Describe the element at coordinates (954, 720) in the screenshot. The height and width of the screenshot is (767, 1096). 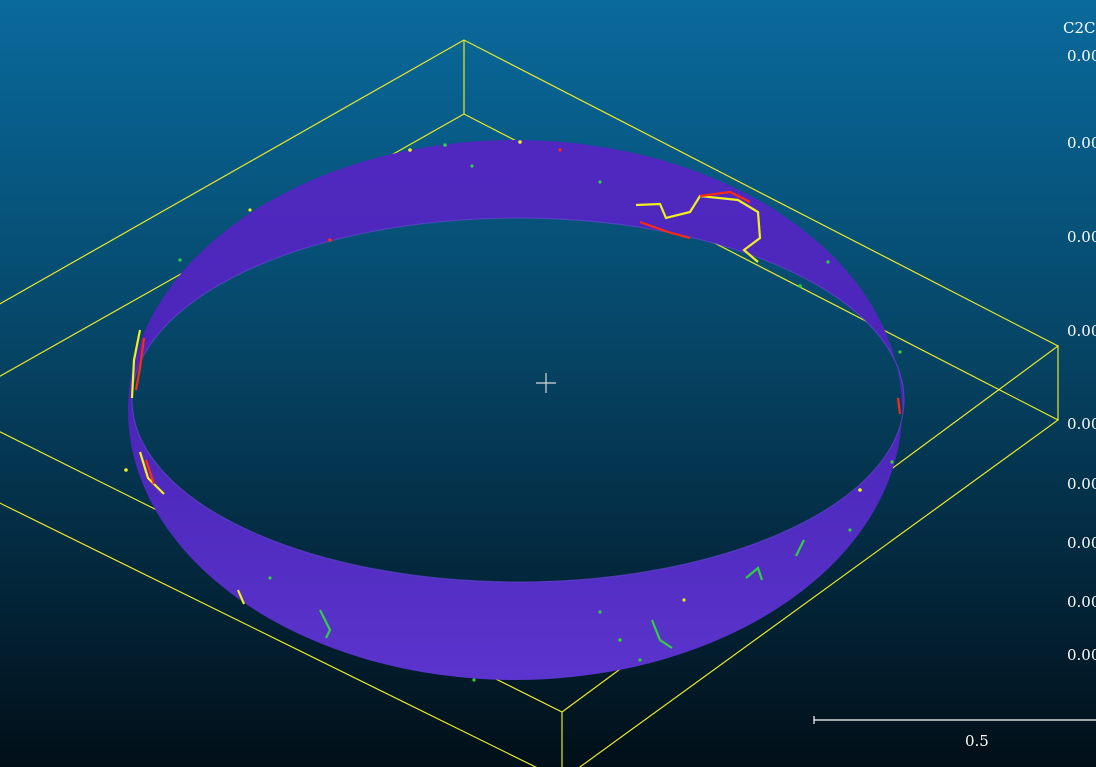
I see `scale-bar` at that location.